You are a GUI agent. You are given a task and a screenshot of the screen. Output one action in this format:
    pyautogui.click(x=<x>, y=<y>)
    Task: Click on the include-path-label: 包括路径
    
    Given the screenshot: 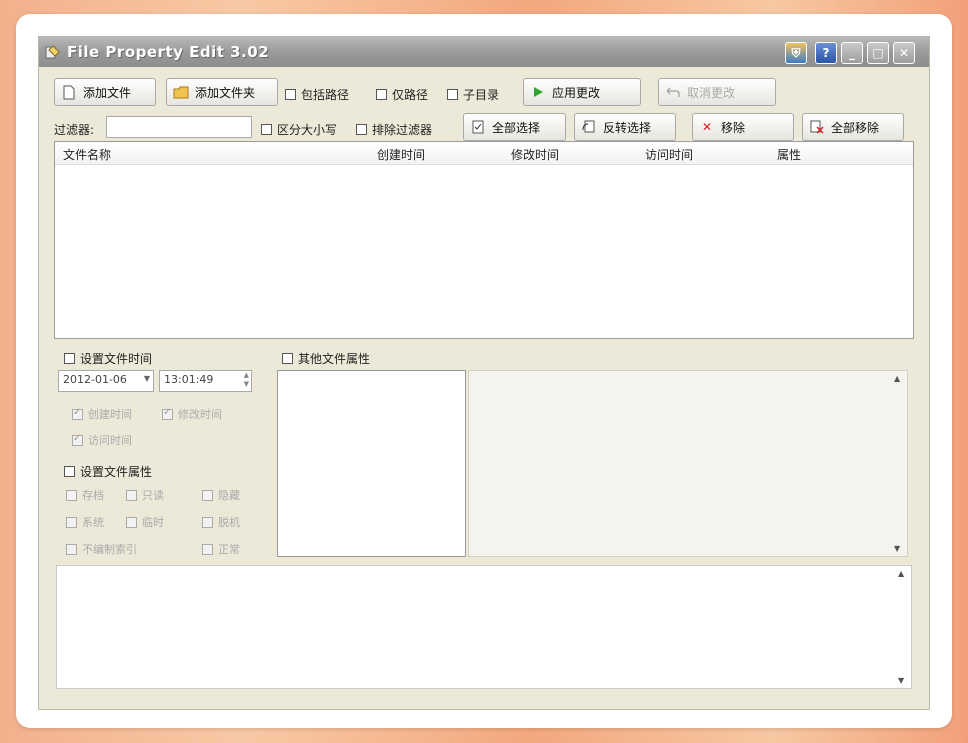 What is the action you would take?
    pyautogui.click(x=325, y=95)
    